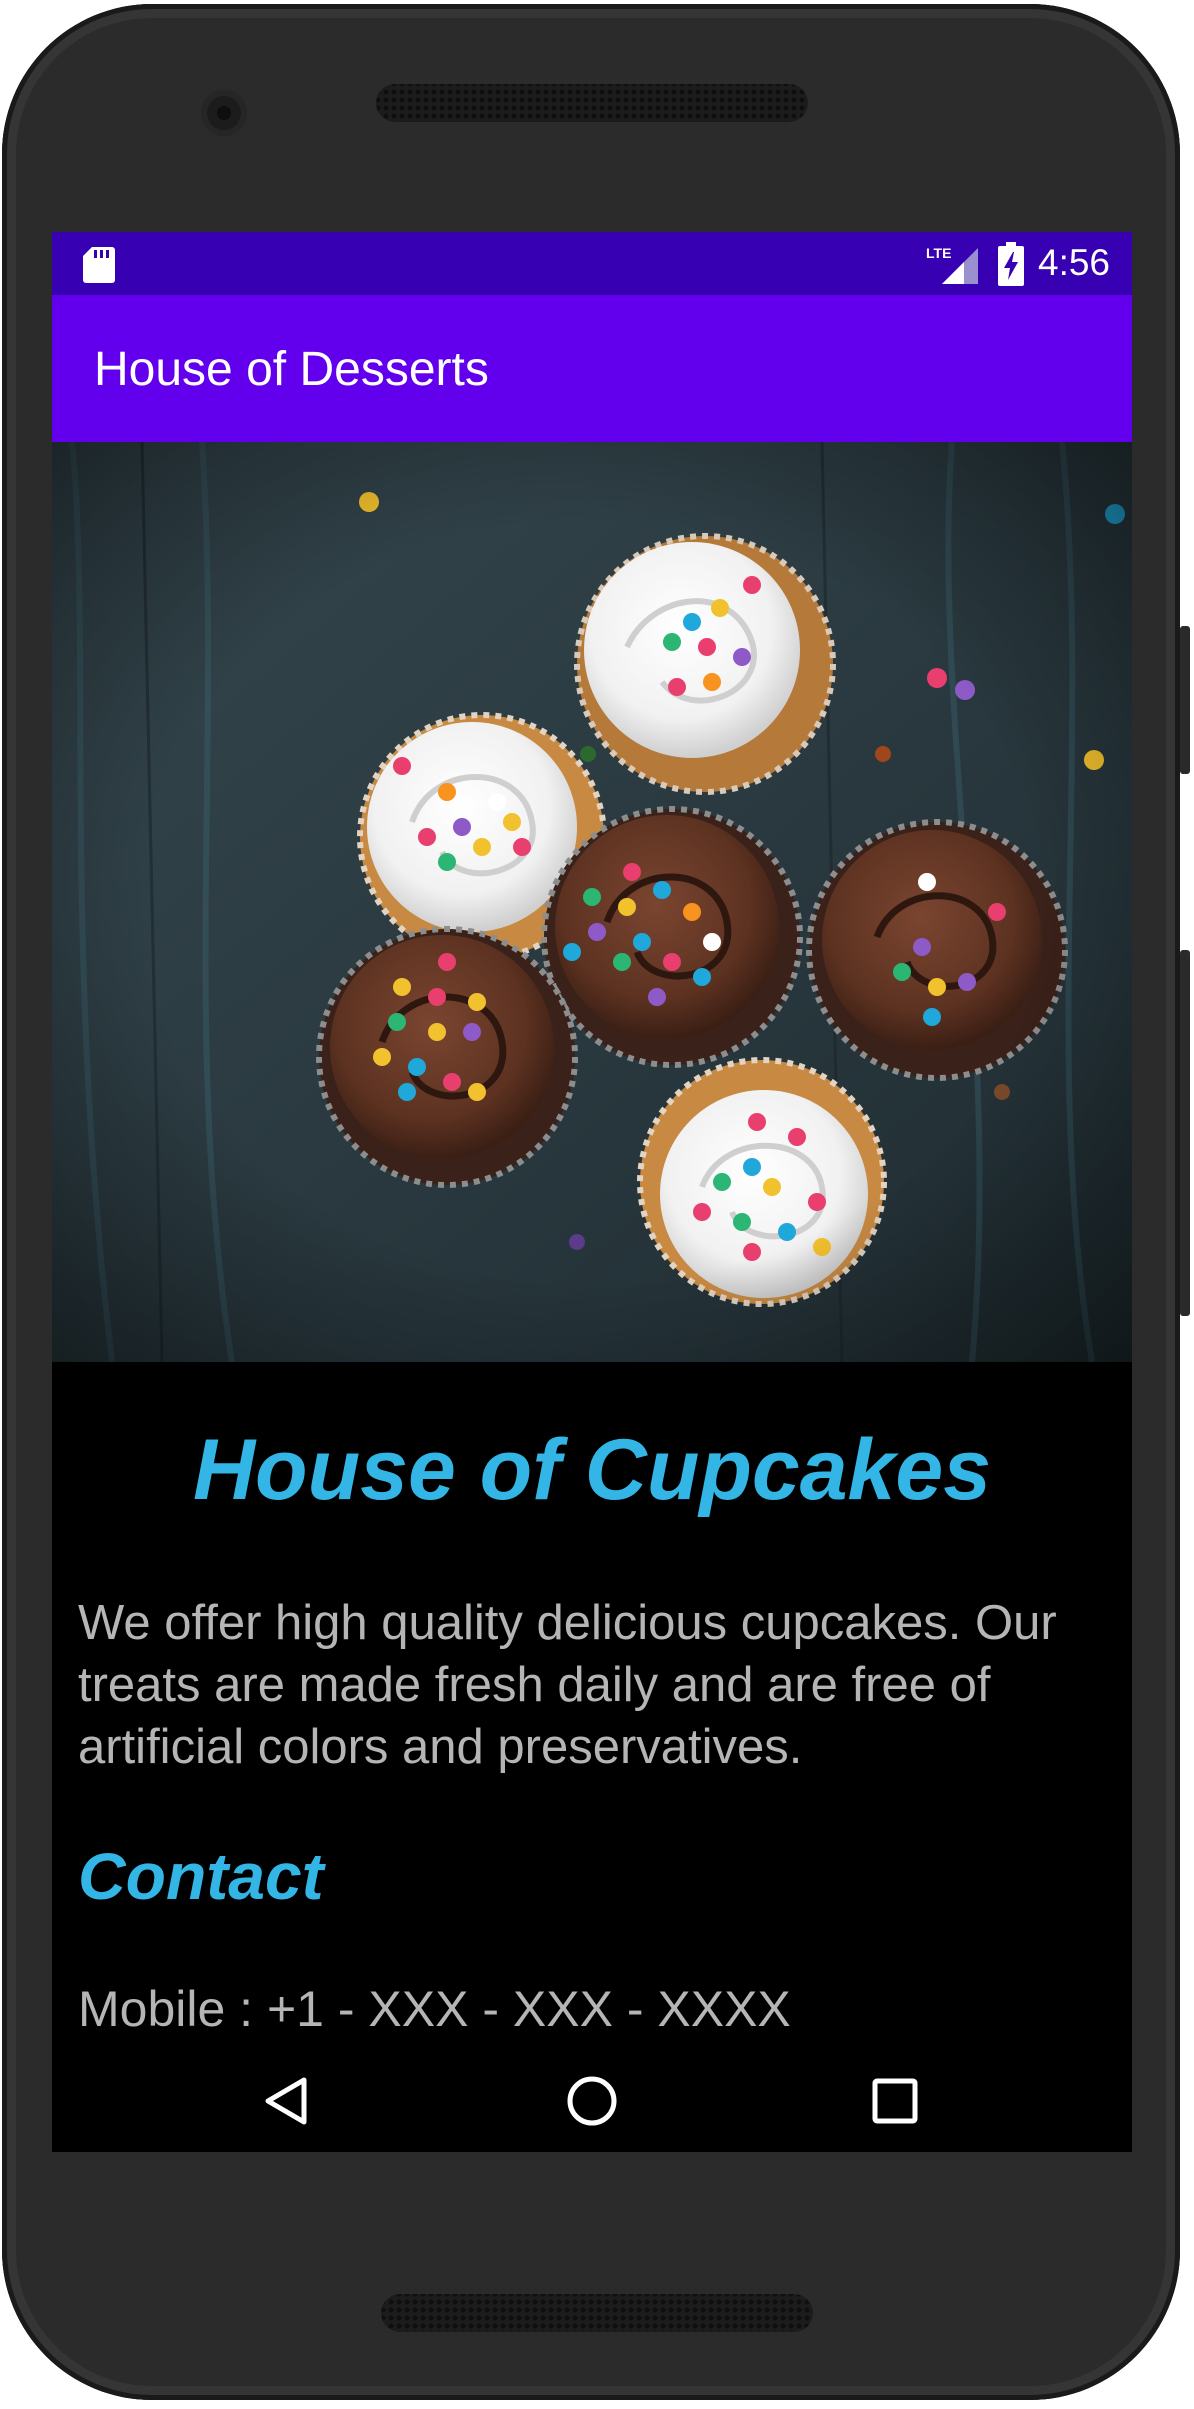 The height and width of the screenshot is (2409, 1194). I want to click on mobile-number: Mobile : +1 - XXX - XXX - XXXX, so click(434, 2009).